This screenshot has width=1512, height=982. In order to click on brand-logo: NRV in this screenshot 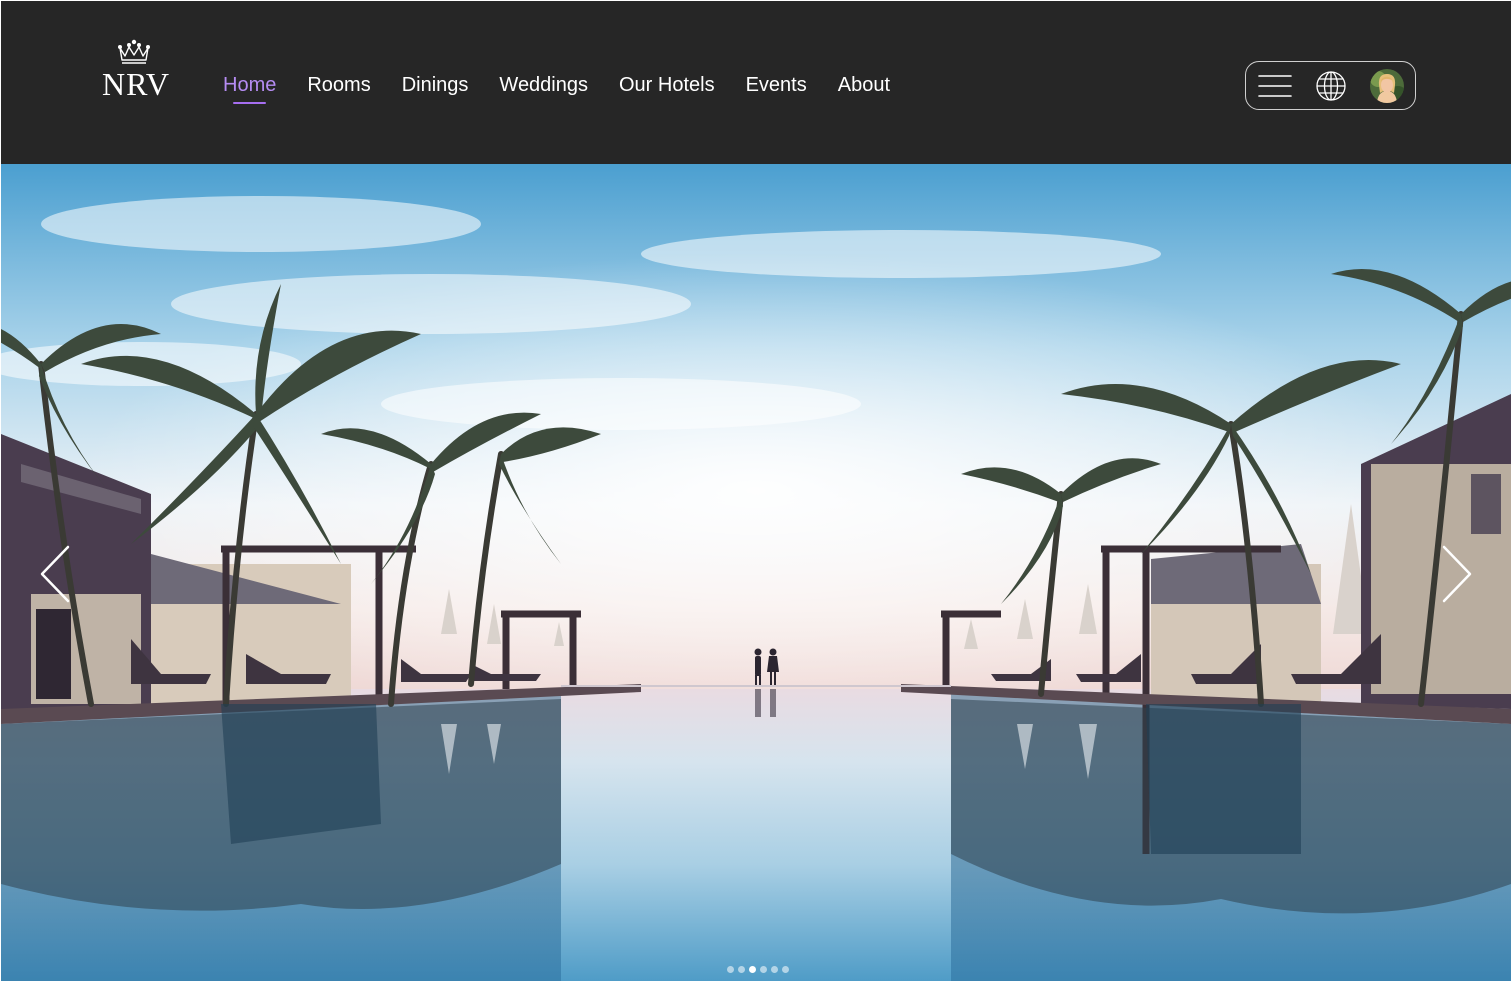, I will do `click(136, 71)`.